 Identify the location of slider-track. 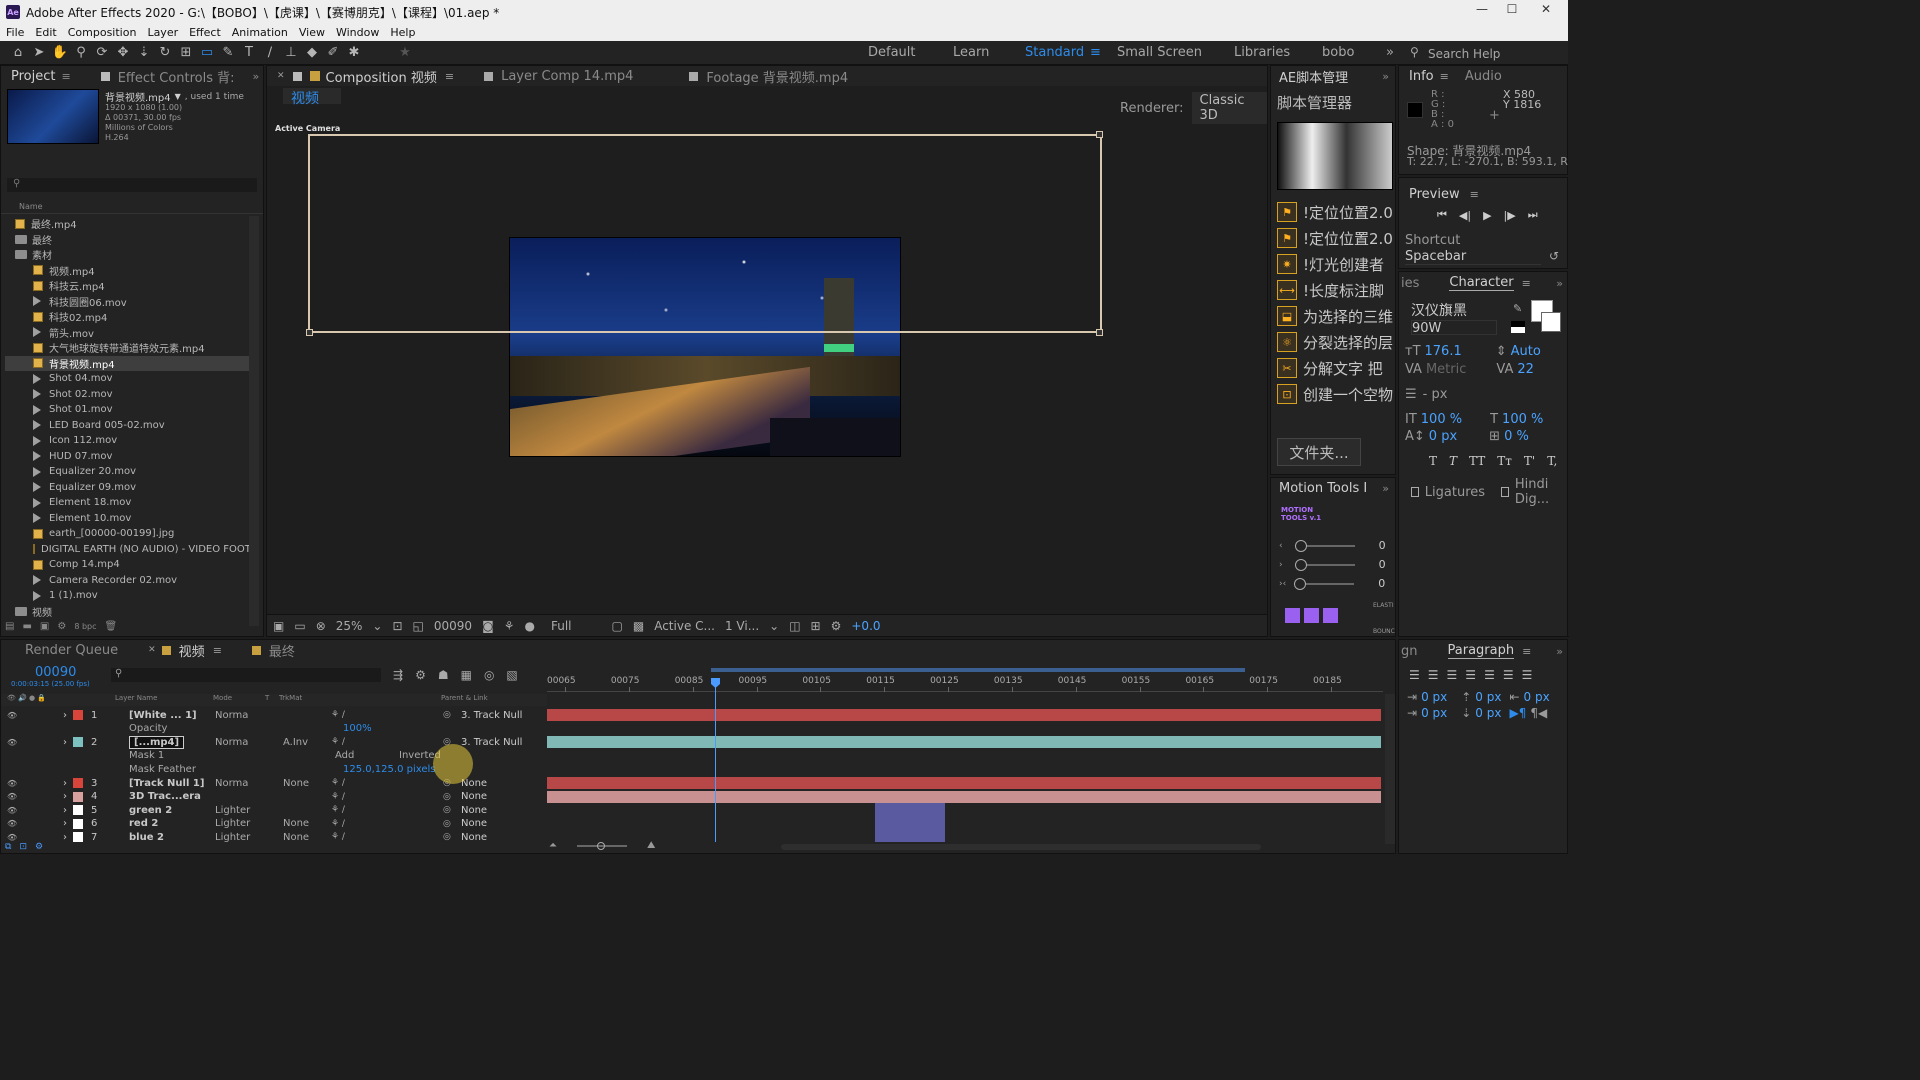
(1324, 545).